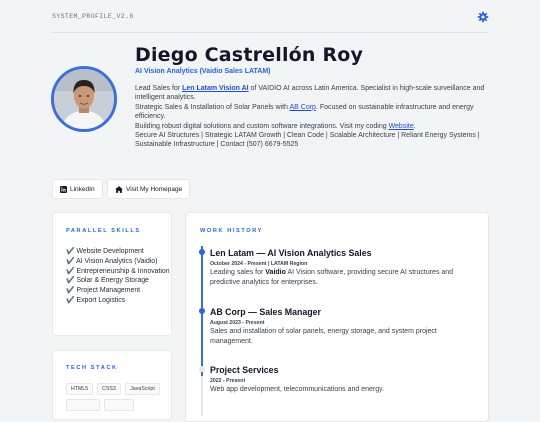 Image resolution: width=540 pixels, height=422 pixels. What do you see at coordinates (265, 312) in the screenshot?
I see `job-title: AB Corp — Sales Manager` at bounding box center [265, 312].